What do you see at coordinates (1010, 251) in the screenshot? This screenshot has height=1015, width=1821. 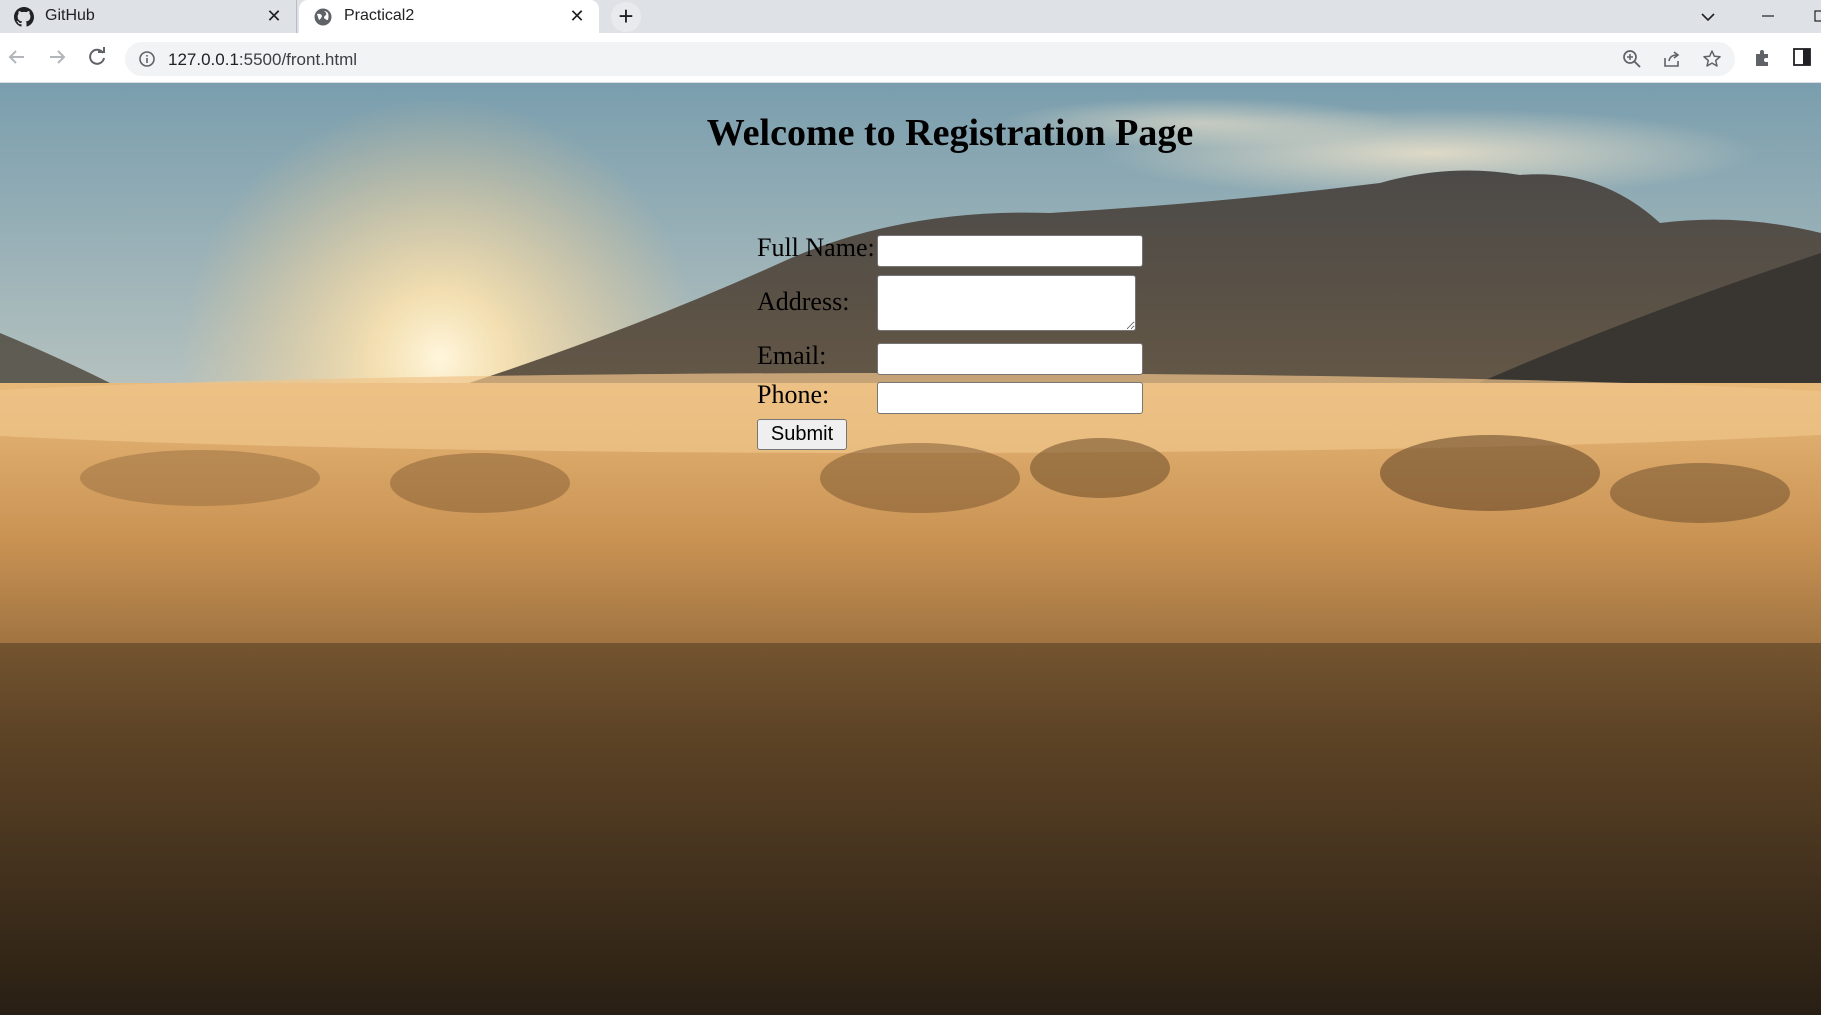 I see `full-name-input` at bounding box center [1010, 251].